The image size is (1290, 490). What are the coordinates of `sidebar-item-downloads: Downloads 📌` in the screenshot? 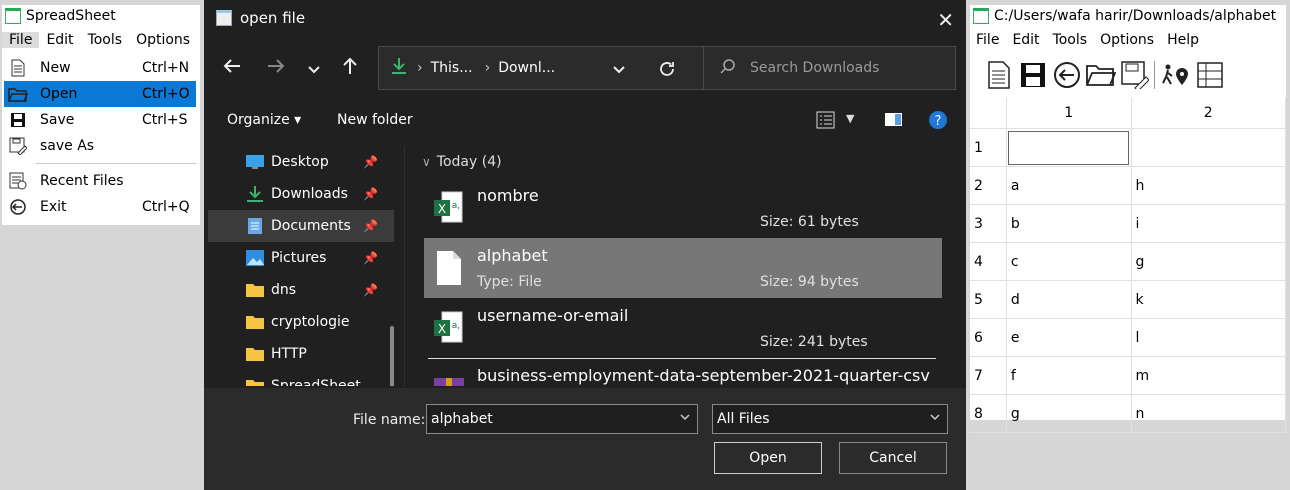 It's located at (301, 194).